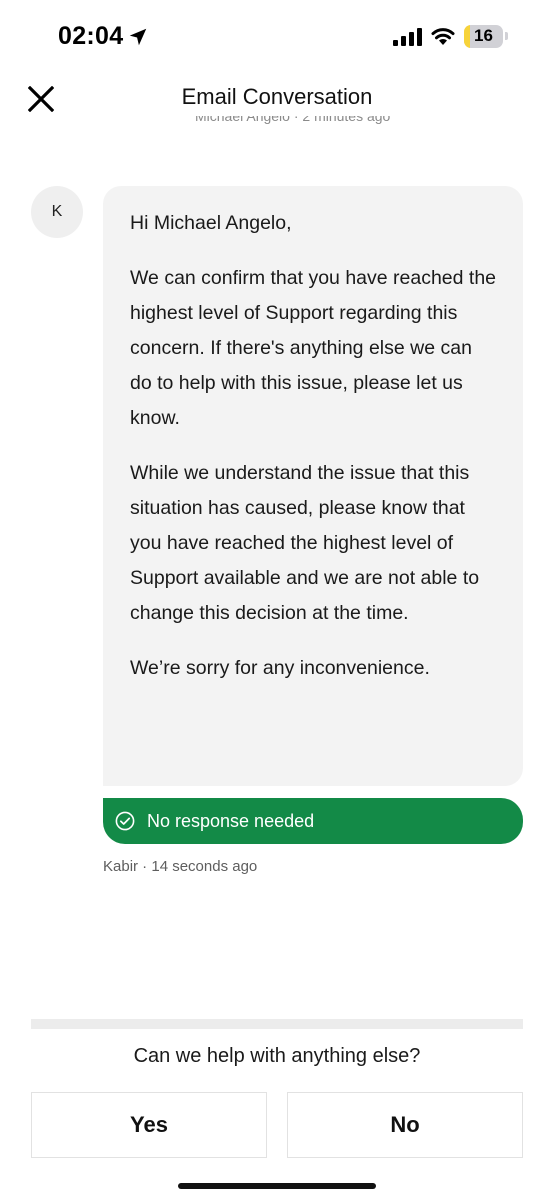  Describe the element at coordinates (211, 223) in the screenshot. I see `message-greeting: Hi Michael Angelo,` at that location.